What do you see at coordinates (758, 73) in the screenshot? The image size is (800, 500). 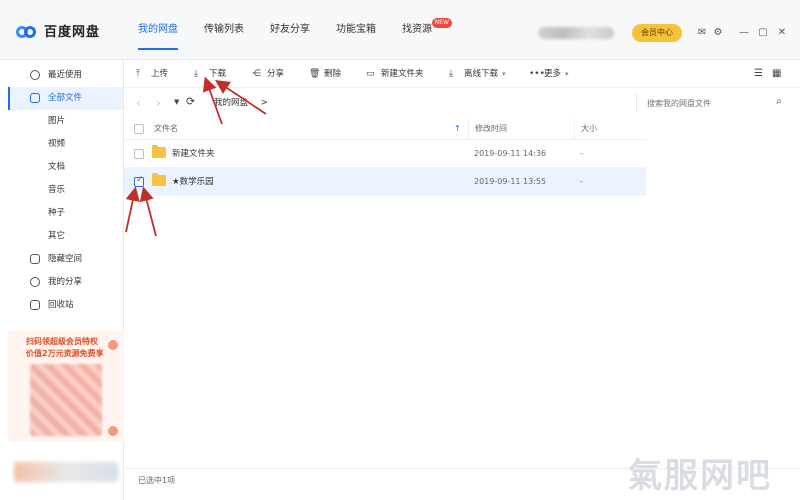 I see `list-view-icon: ☰` at bounding box center [758, 73].